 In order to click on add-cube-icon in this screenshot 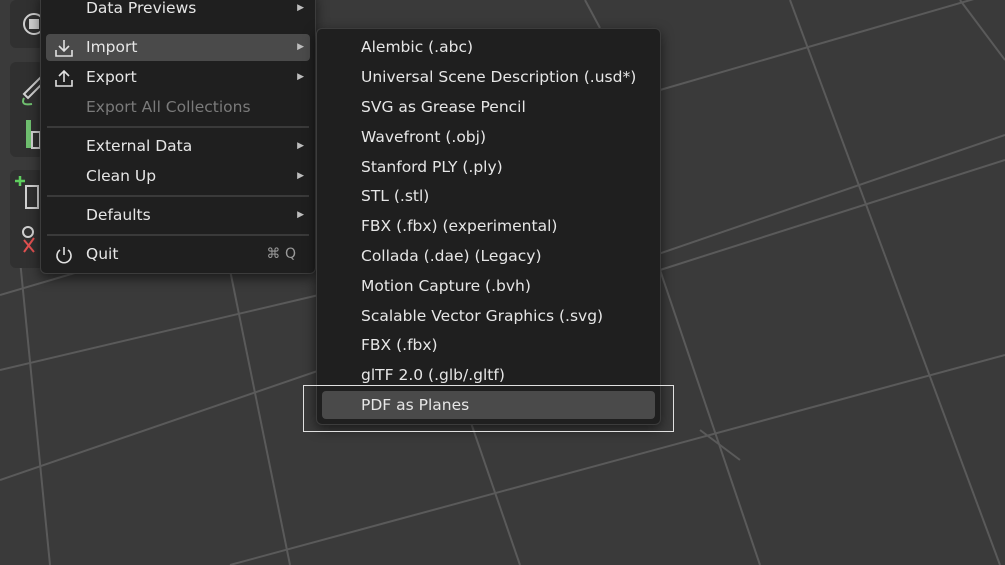, I will do `click(27, 214)`.